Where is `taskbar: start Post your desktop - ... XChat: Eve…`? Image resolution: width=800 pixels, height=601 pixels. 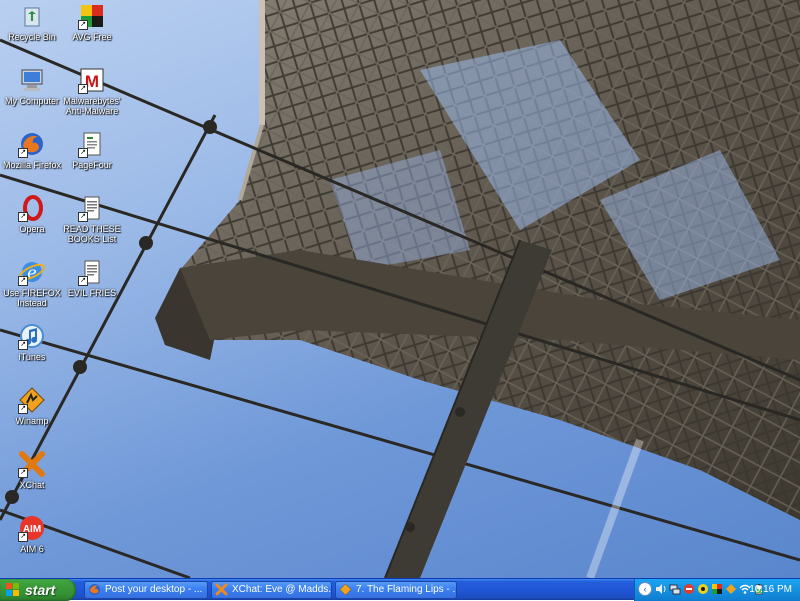 taskbar: start Post your desktop - ... XChat: Eve… is located at coordinates (400, 589).